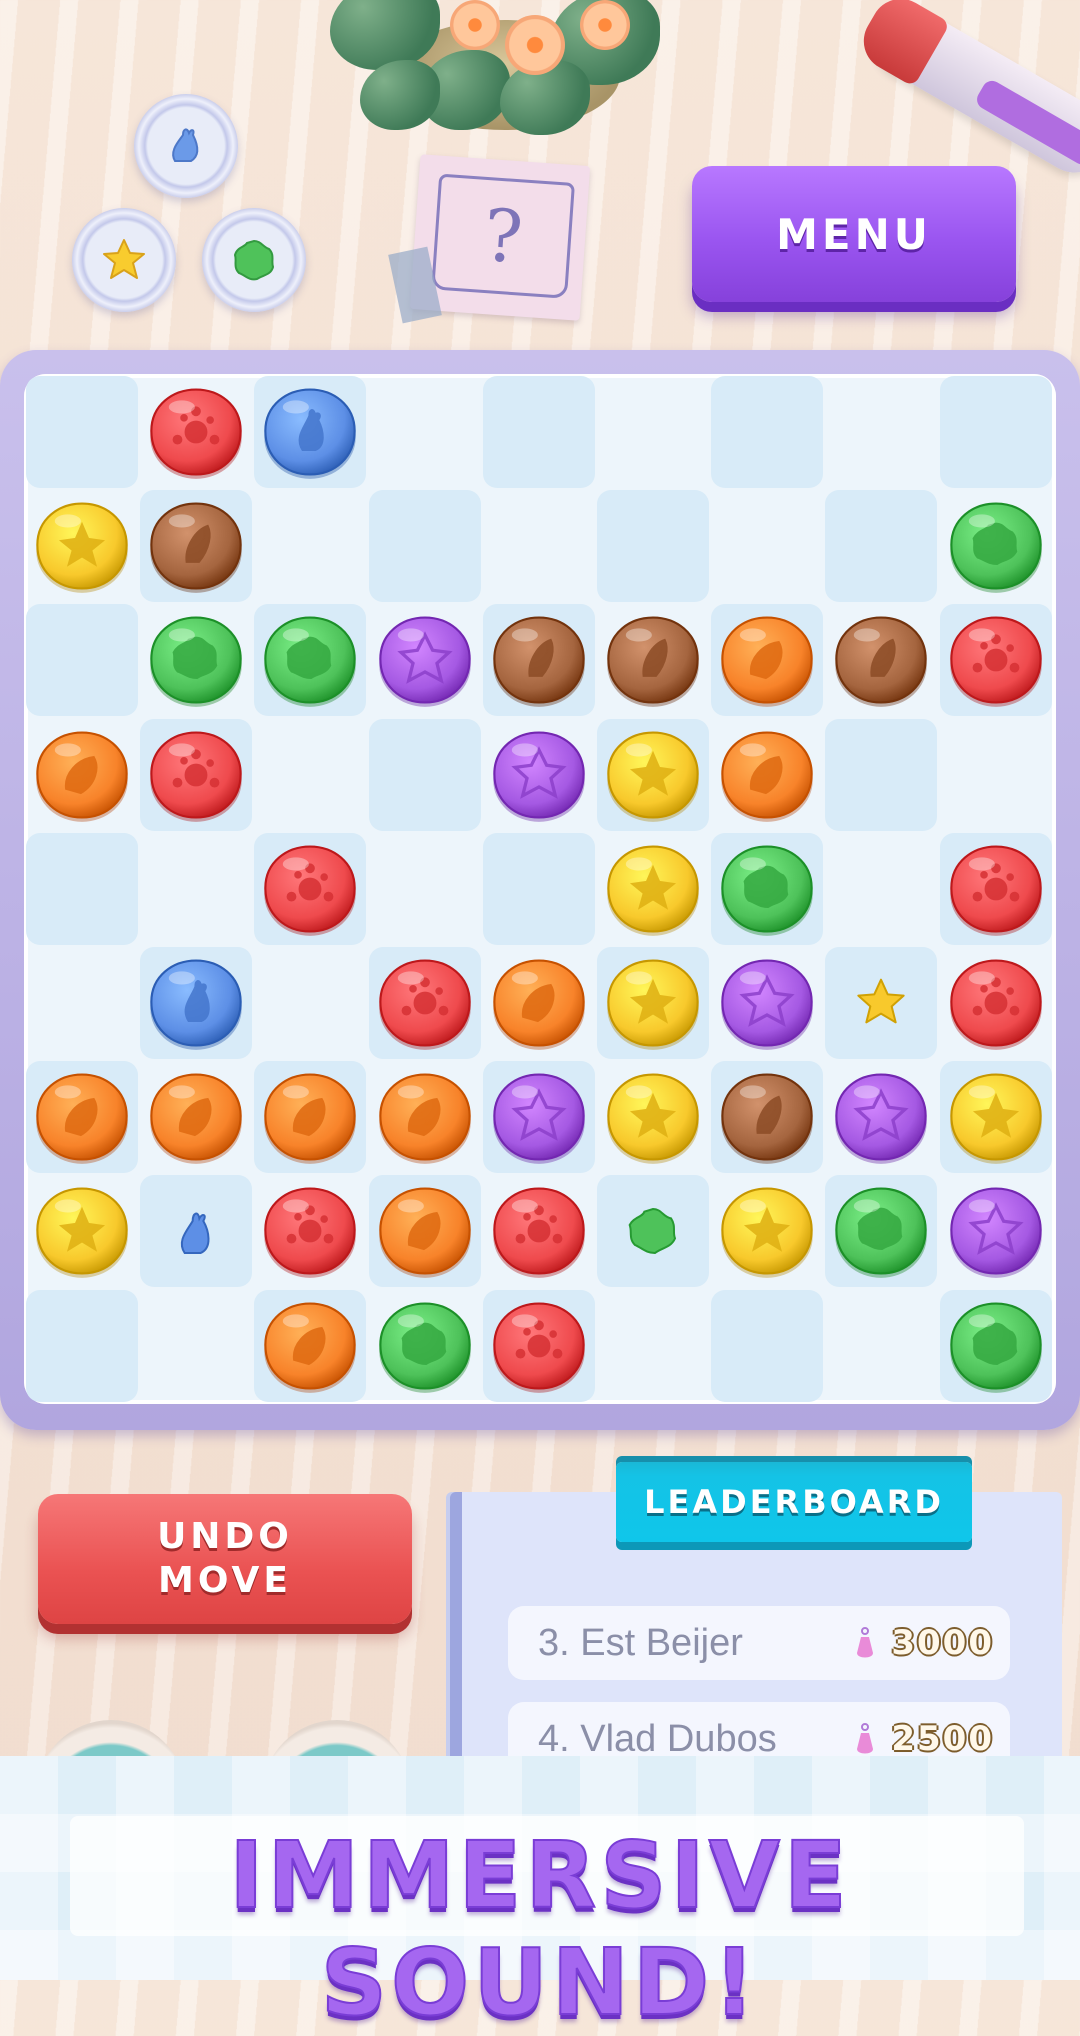 The height and width of the screenshot is (2036, 1080). I want to click on small-green-piece-icon, so click(653, 1231).